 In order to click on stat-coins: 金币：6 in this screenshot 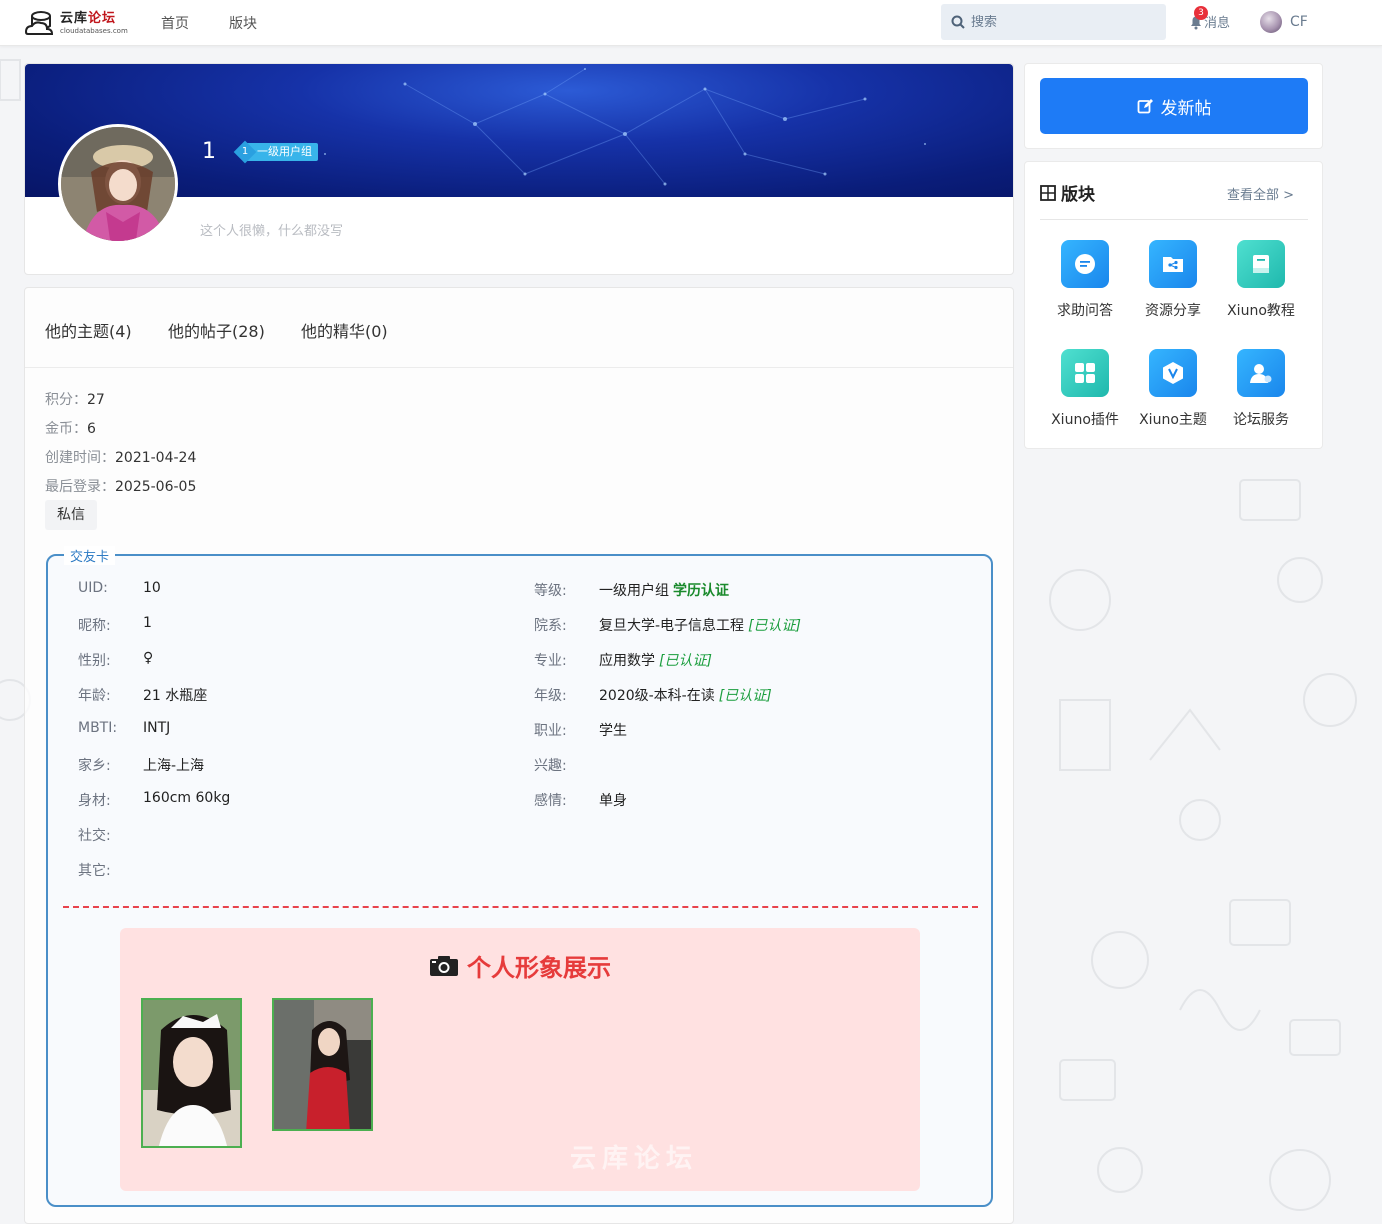, I will do `click(70, 429)`.